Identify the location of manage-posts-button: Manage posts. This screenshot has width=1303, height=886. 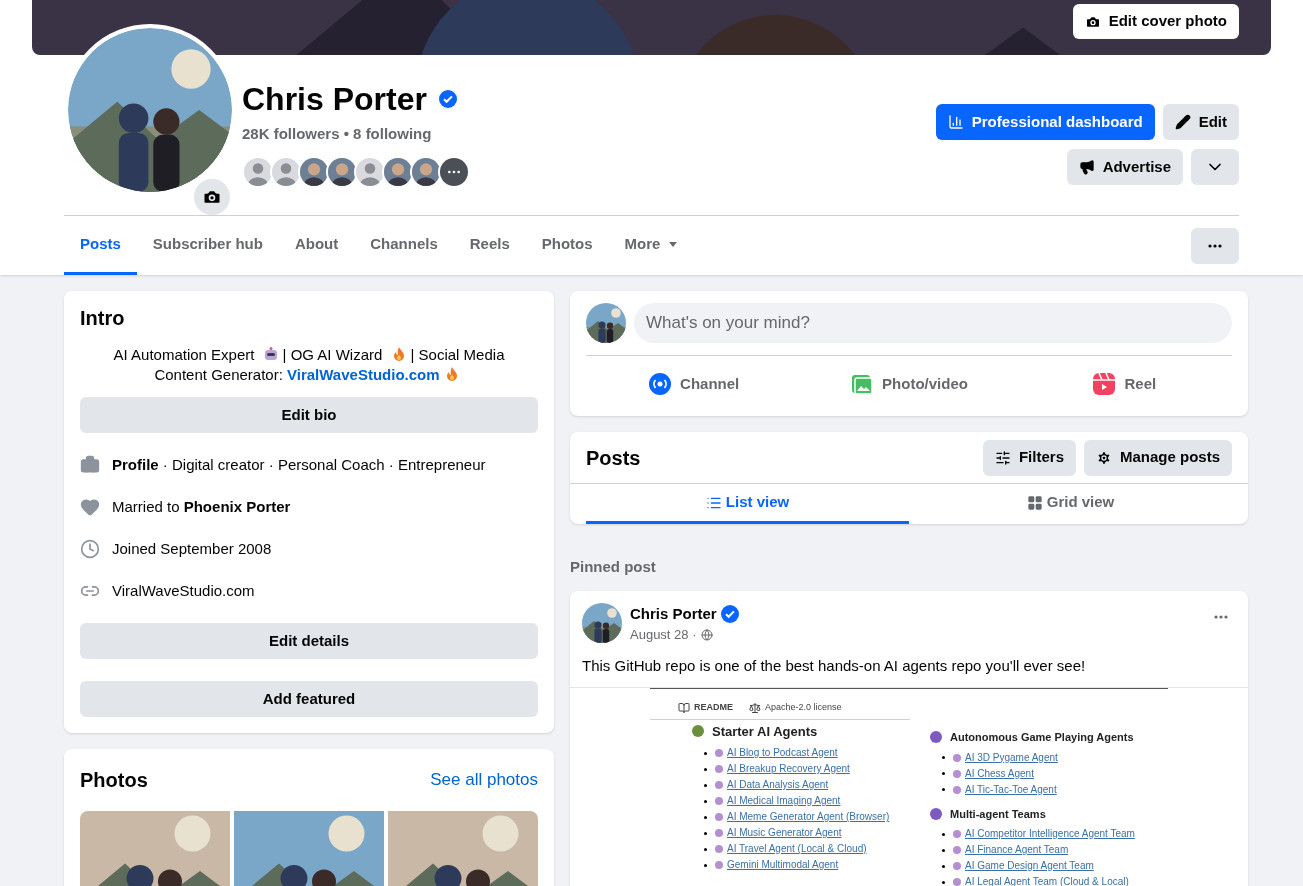
(1157, 457).